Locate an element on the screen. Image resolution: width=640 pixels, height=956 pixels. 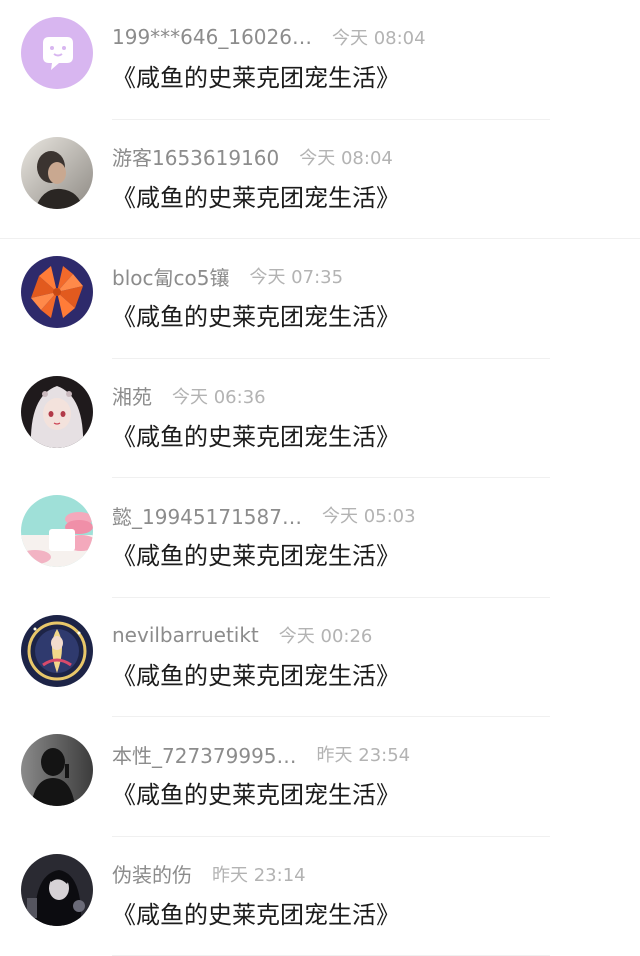
comment-item: 湘苑 今天 06:36 《咸鱼的史莱克团宠生活》 is located at coordinates (320, 419).